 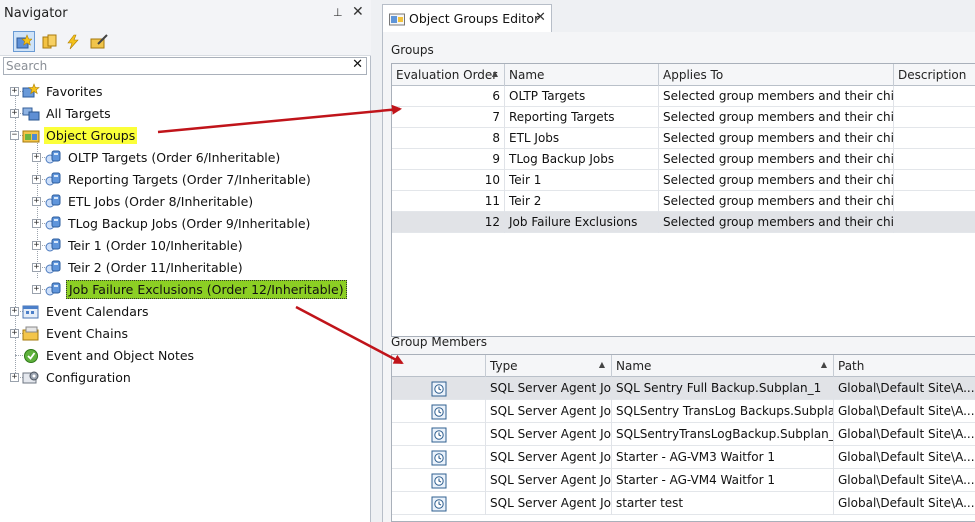 What do you see at coordinates (57, 91) in the screenshot?
I see `tree-item: + Favorites` at bounding box center [57, 91].